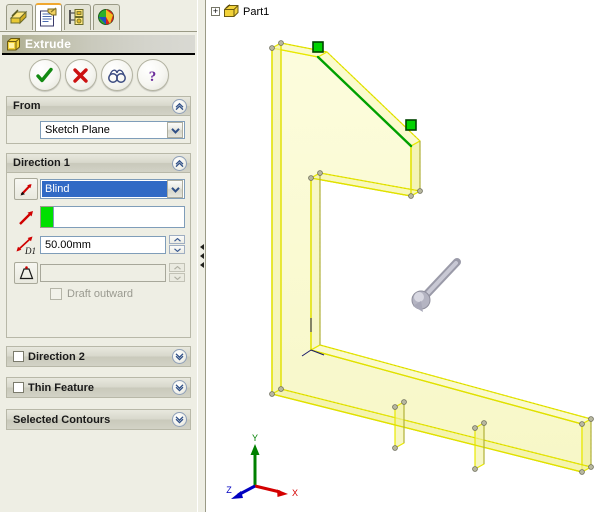  I want to click on panel-splitter, so click(201, 256).